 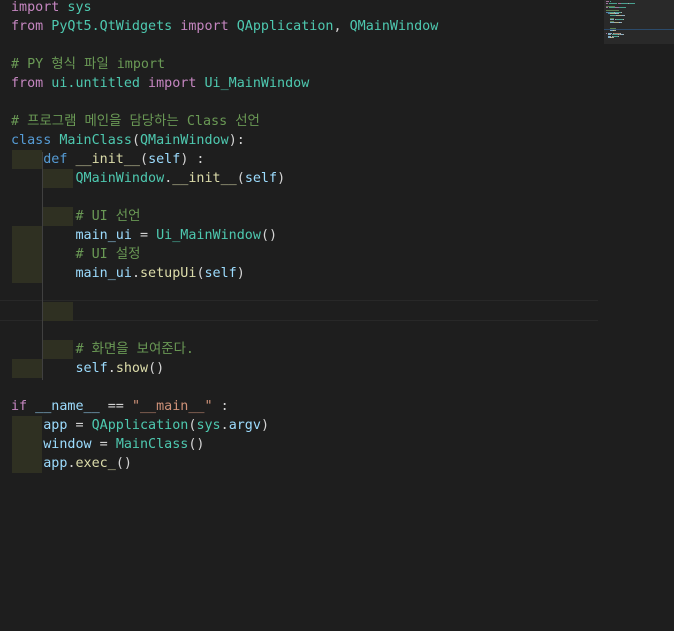 I want to click on code-token: ):, so click(x=236, y=140).